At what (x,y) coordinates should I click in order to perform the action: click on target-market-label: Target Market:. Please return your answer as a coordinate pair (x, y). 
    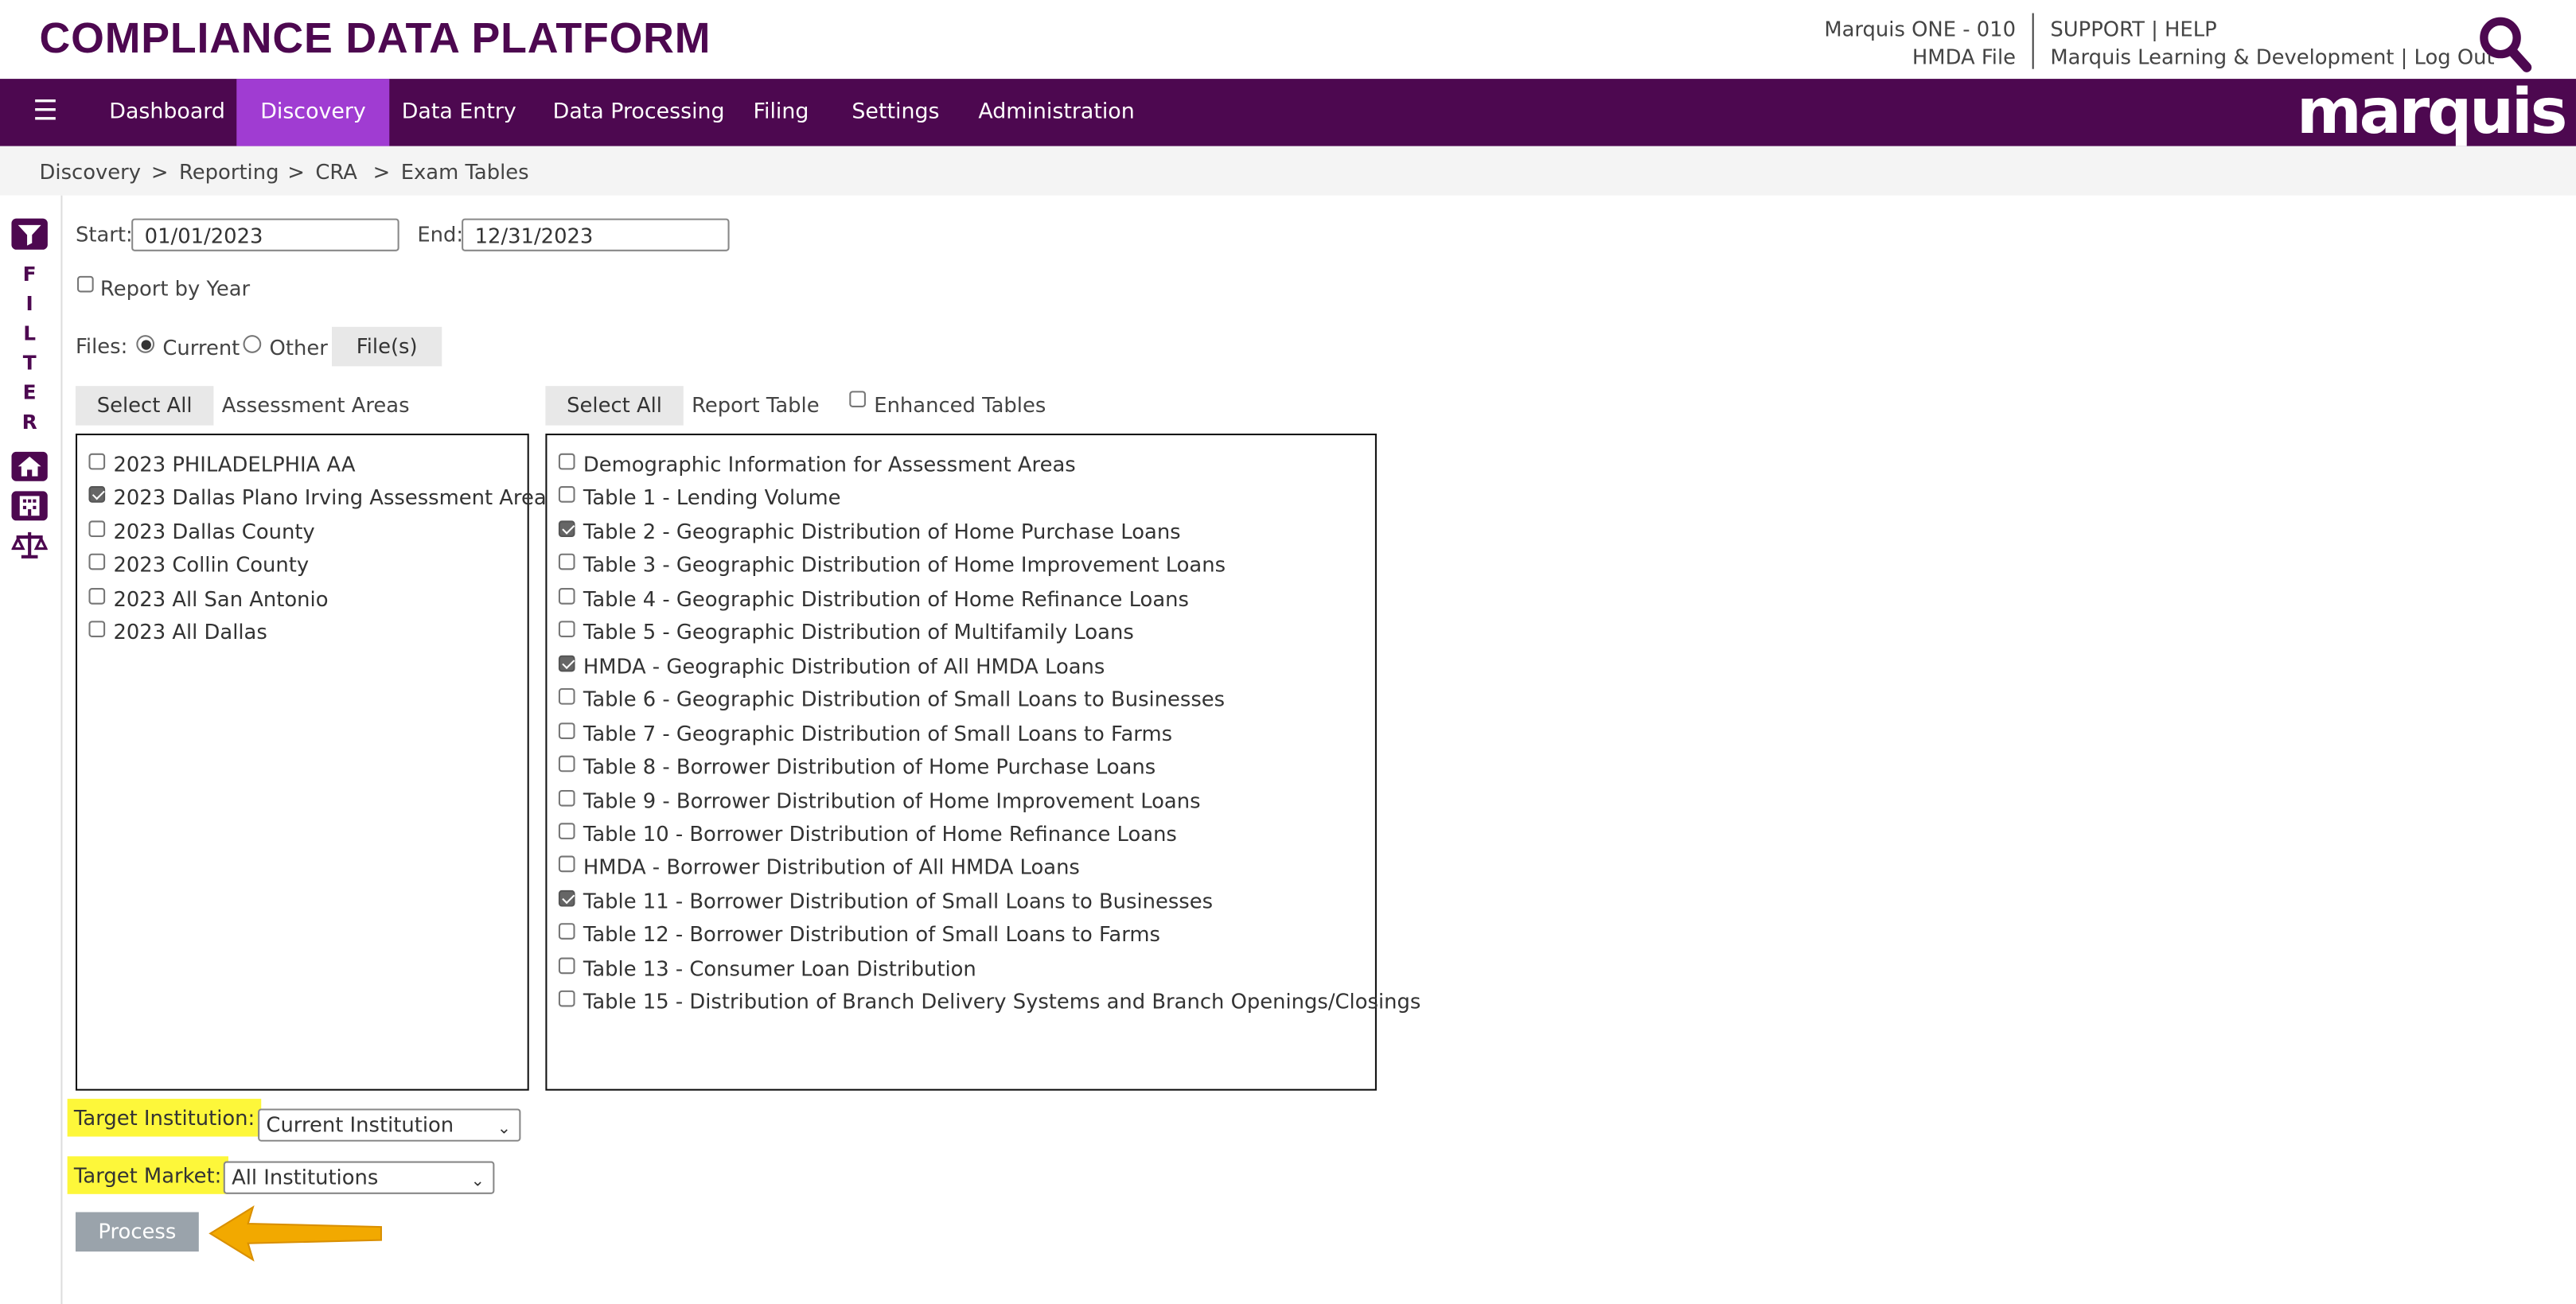
    Looking at the image, I should click on (147, 1175).